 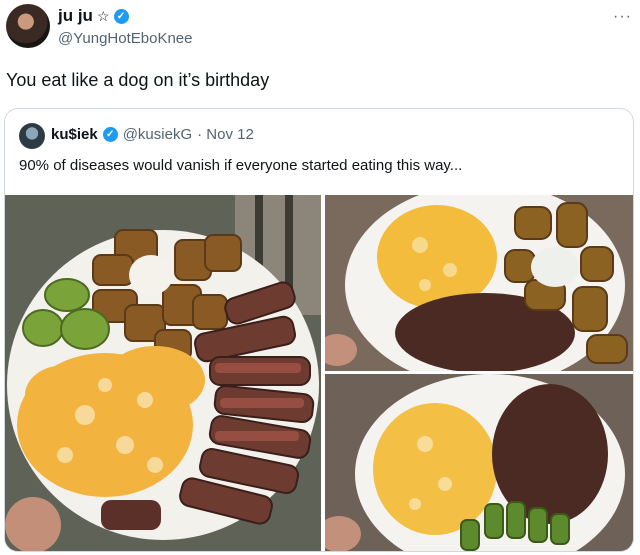 I want to click on user-handle: @YungHotEboKnee, so click(x=125, y=38).